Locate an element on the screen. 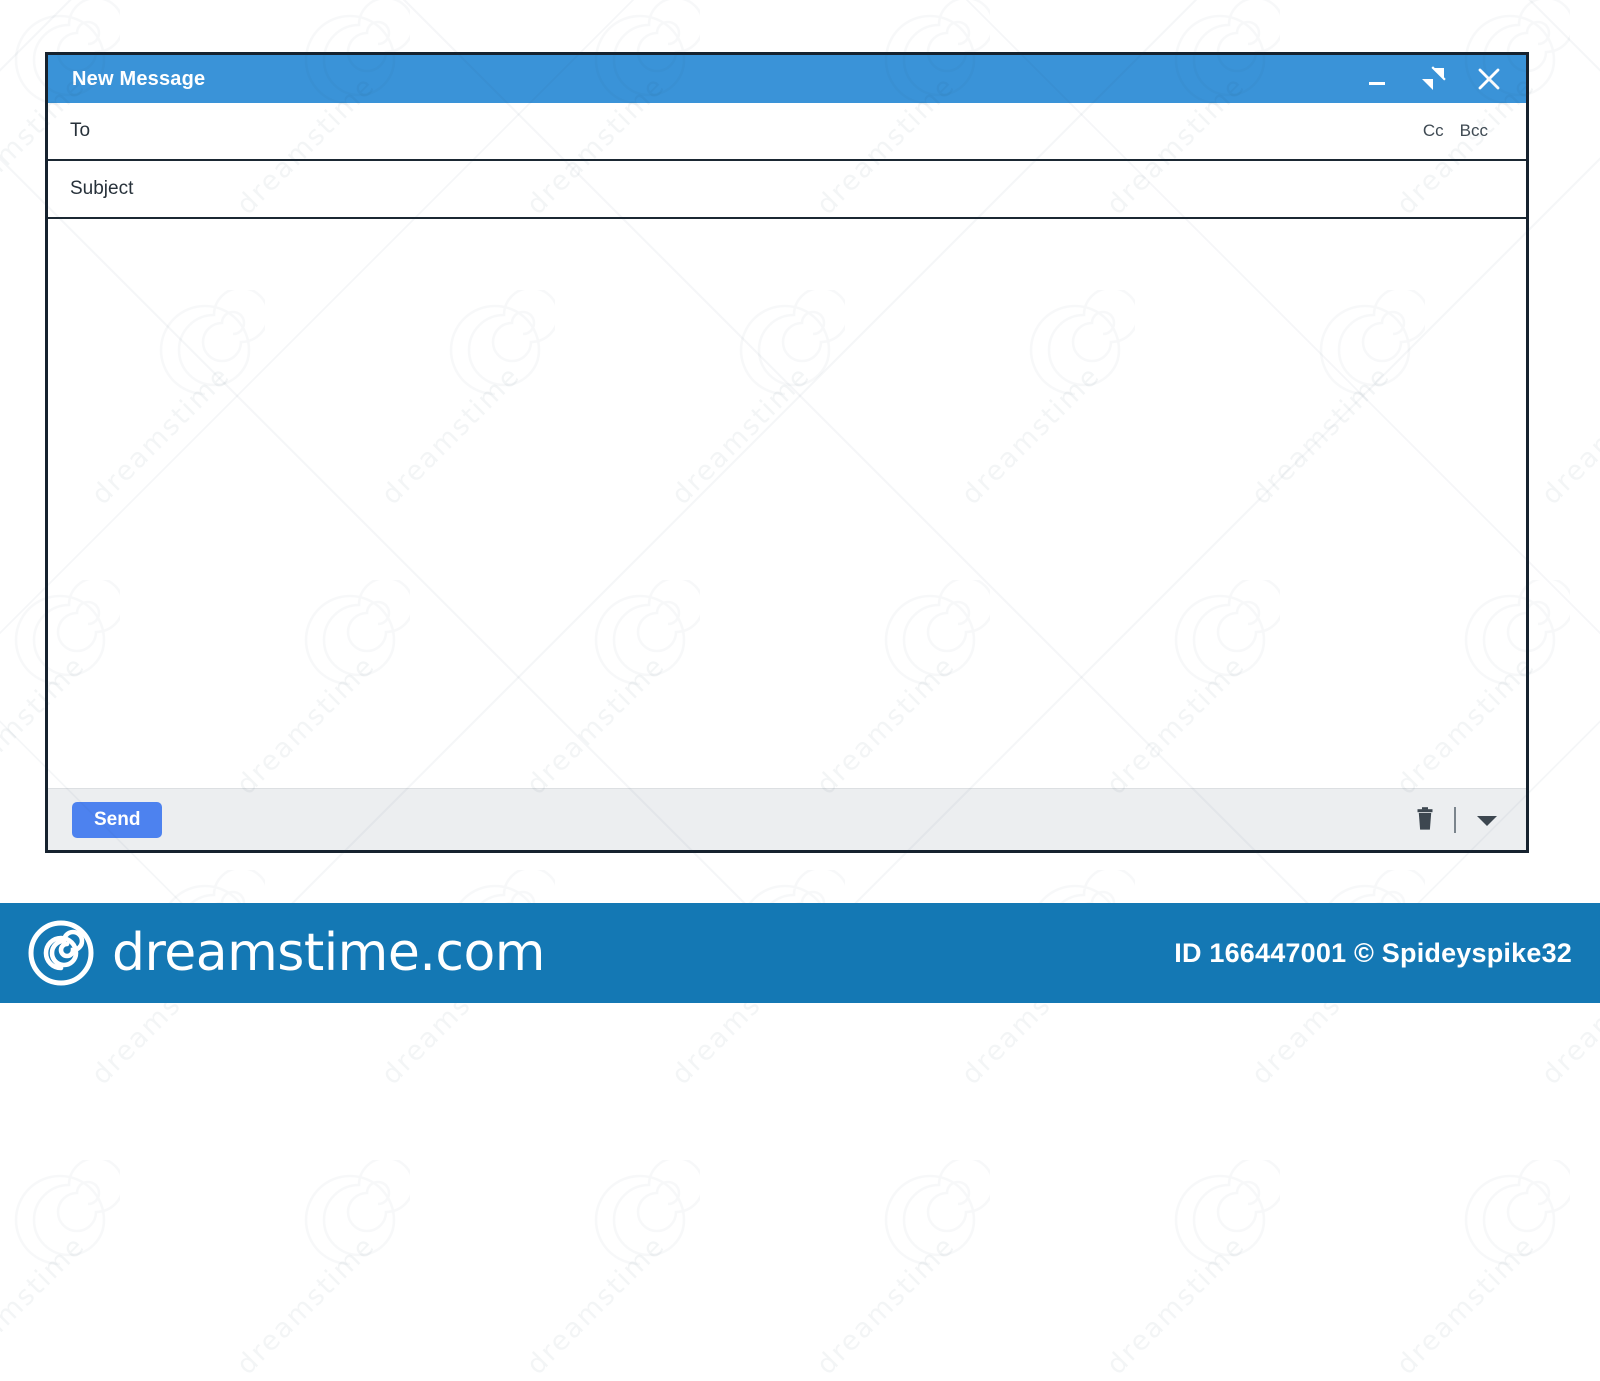 The image size is (1600, 1381). subject-field-label: Subject is located at coordinates (102, 188).